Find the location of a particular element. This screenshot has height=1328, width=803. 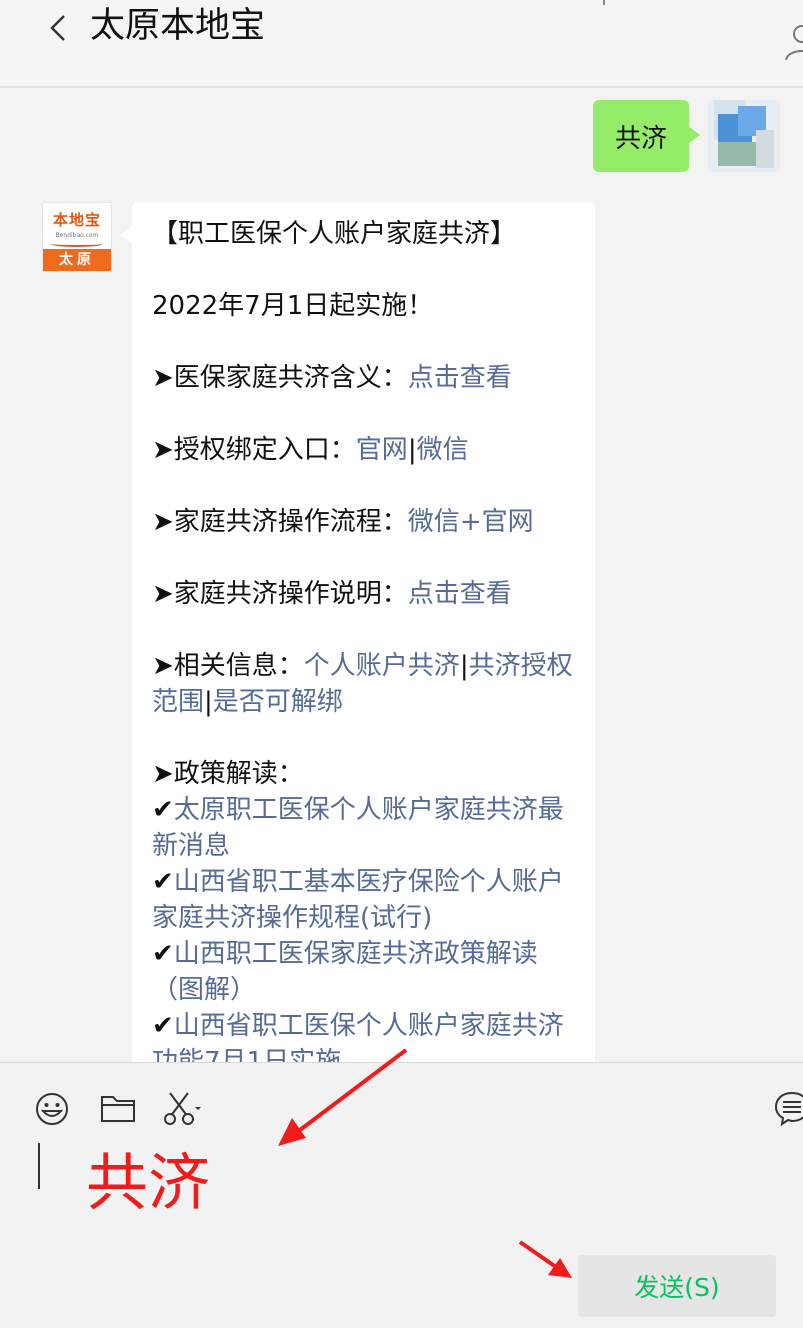

emoji-button is located at coordinates (52, 1107).